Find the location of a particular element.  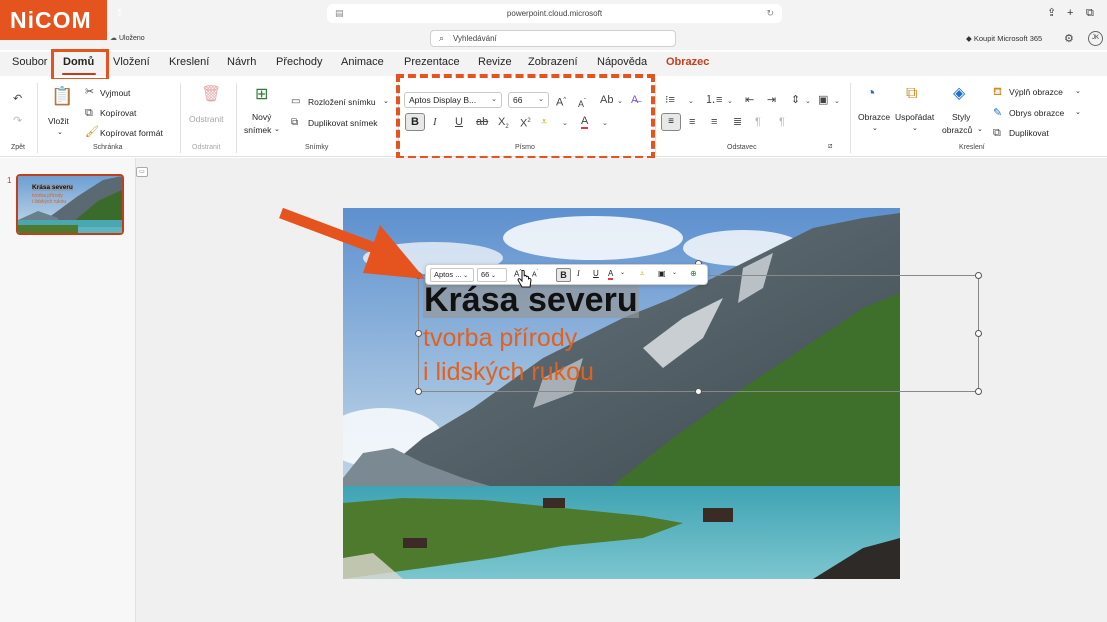

align-center-icon: ≡ is located at coordinates (692, 122).